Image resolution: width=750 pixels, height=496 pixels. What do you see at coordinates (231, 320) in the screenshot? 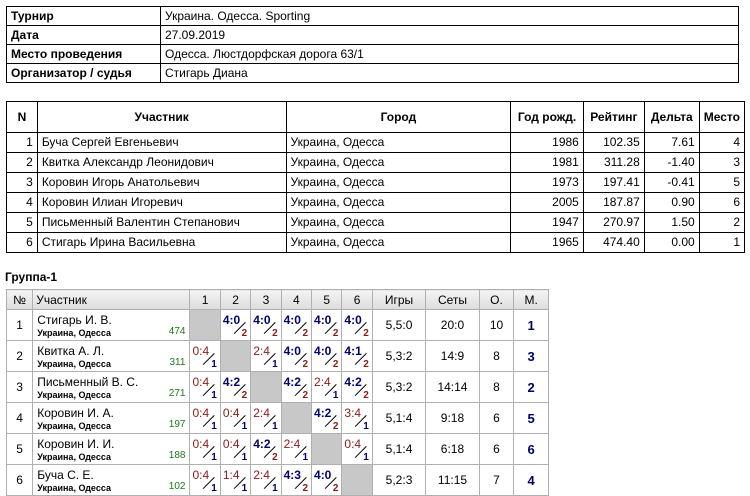
I see `match-score: 4:0` at bounding box center [231, 320].